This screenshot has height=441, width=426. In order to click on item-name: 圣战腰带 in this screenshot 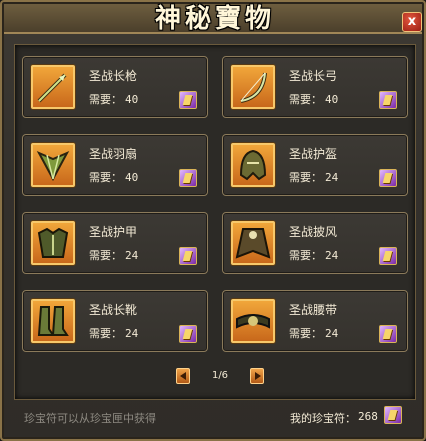, I will do `click(313, 310)`.